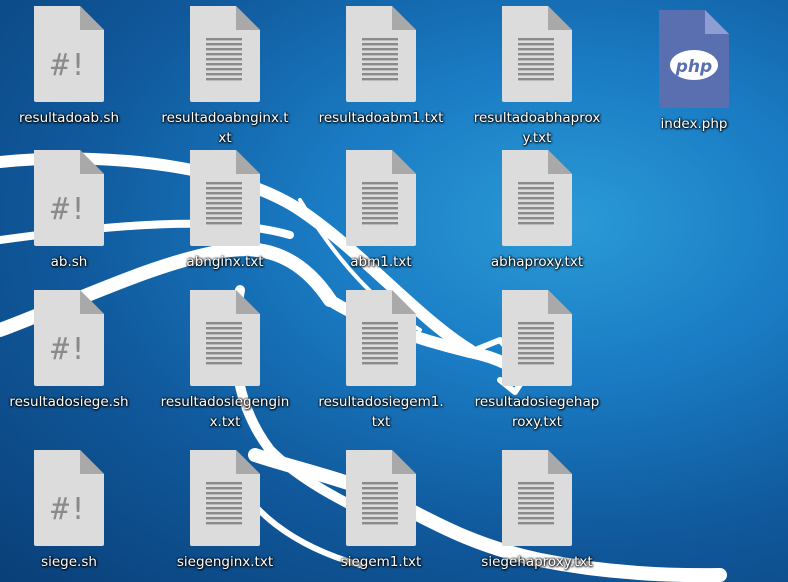 The height and width of the screenshot is (582, 788). What do you see at coordinates (381, 412) in the screenshot?
I see `desktop-icon-label: resultadosiegem1.txt` at bounding box center [381, 412].